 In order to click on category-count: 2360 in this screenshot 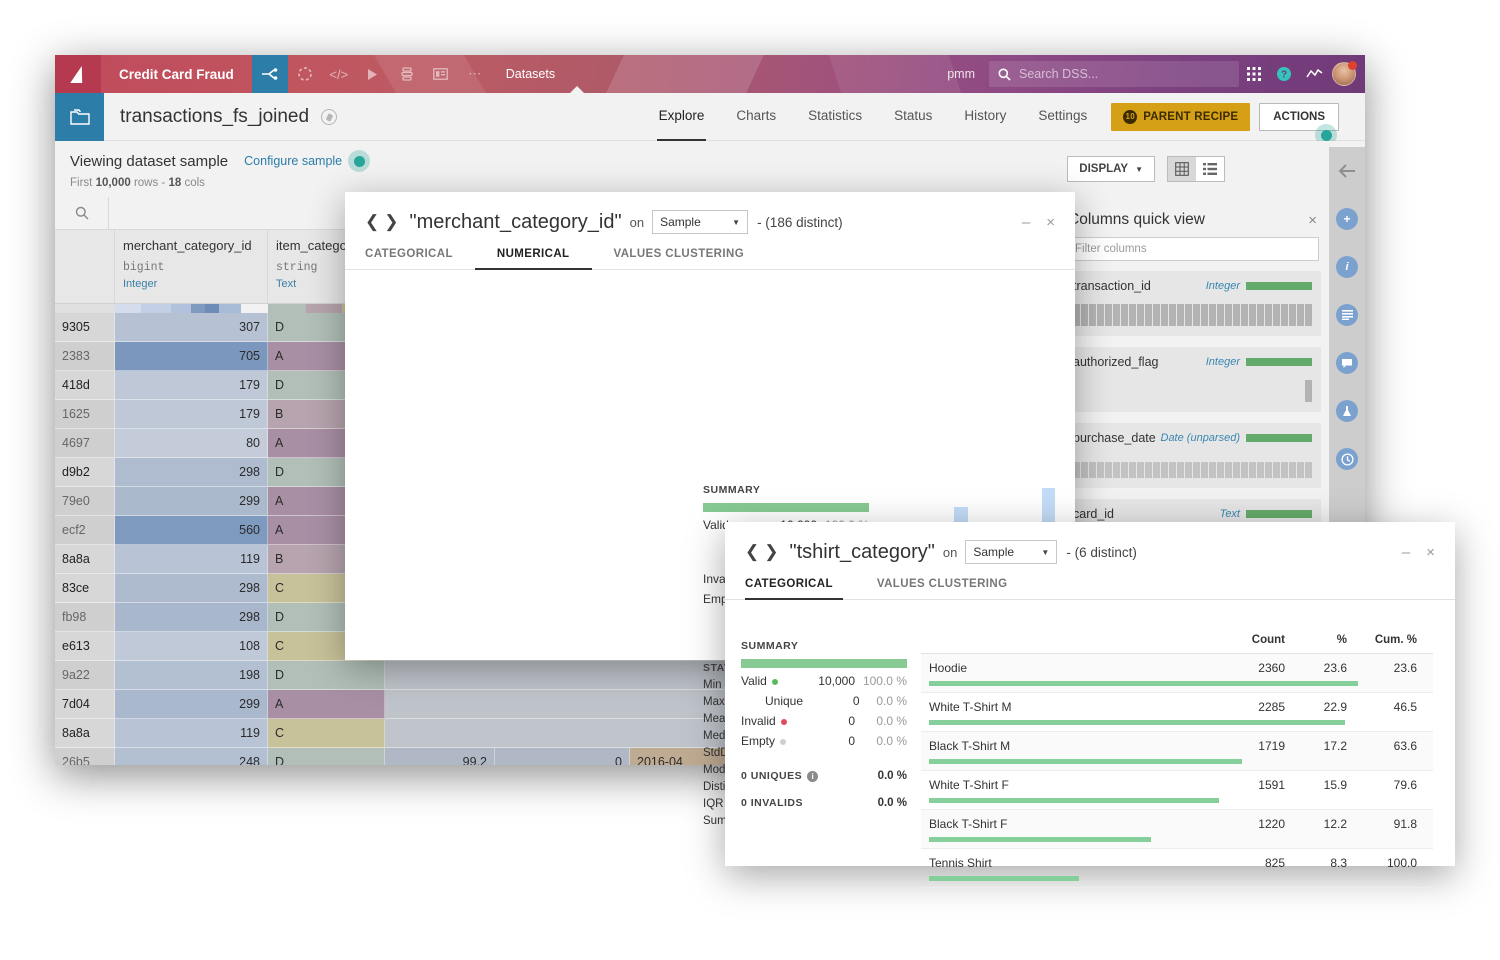, I will do `click(1271, 668)`.